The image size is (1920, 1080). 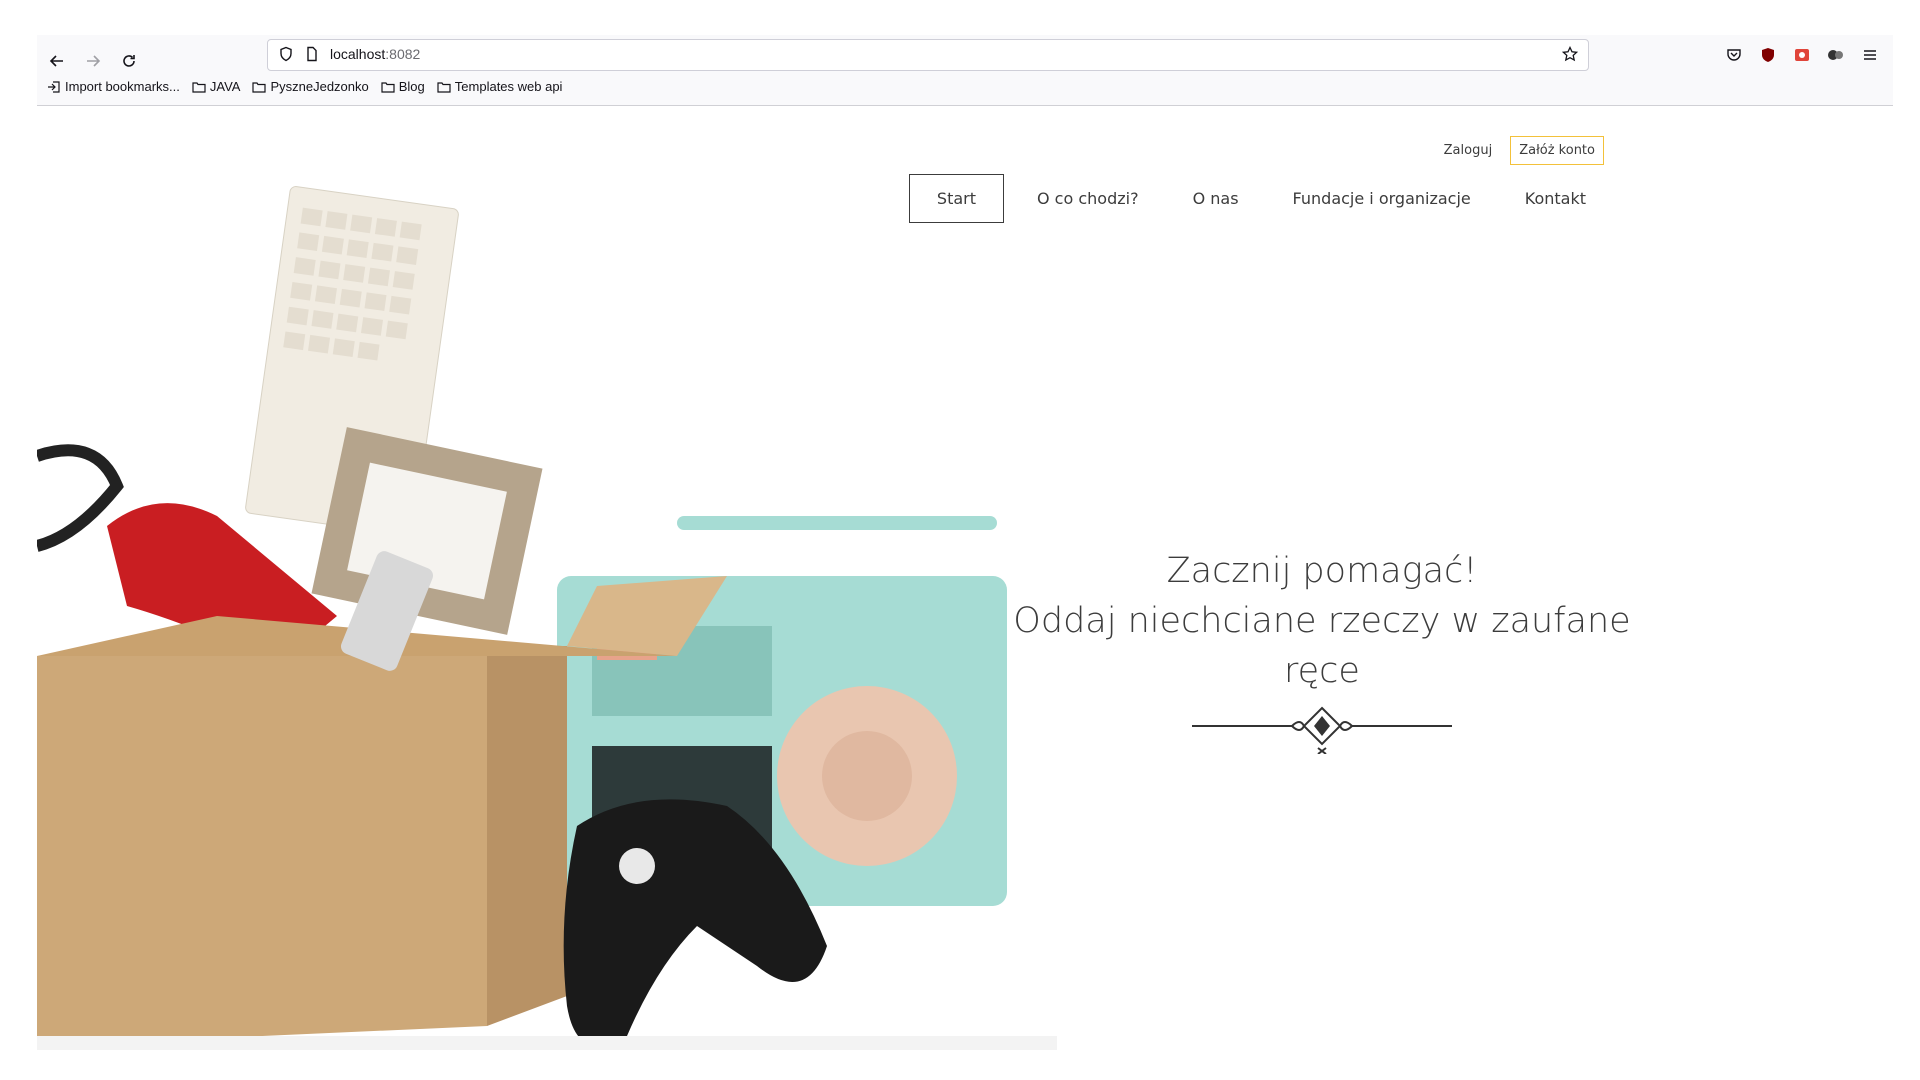 What do you see at coordinates (1382, 198) in the screenshot?
I see `nav-fundacje: Fundacje i organizacje` at bounding box center [1382, 198].